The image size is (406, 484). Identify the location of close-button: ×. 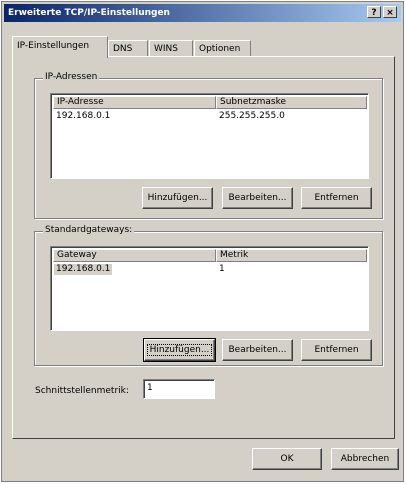
(390, 12).